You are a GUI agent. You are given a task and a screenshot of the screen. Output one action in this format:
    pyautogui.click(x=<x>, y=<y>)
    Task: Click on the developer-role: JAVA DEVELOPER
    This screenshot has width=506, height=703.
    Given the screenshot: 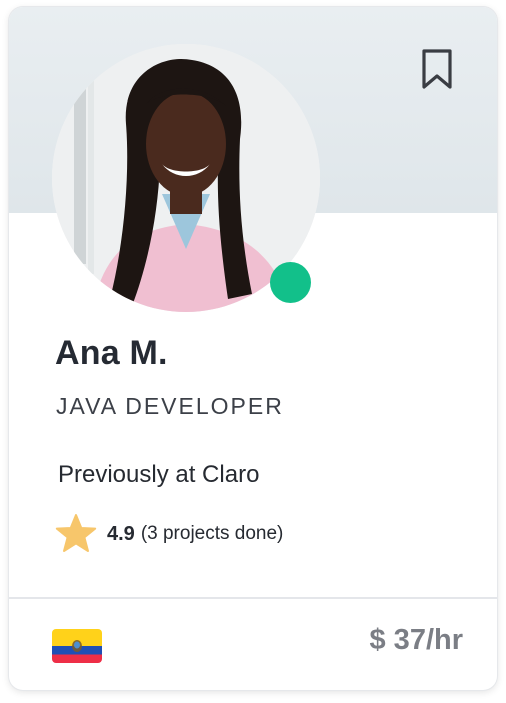 What is the action you would take?
    pyautogui.click(x=170, y=406)
    